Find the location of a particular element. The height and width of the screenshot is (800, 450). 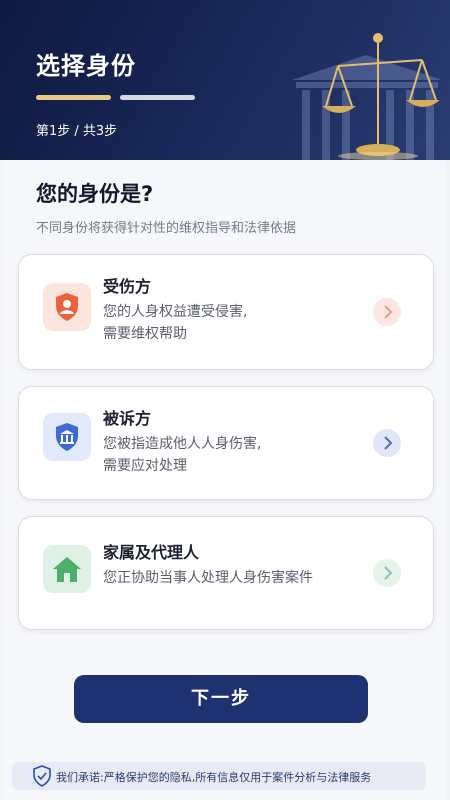

privacy-banner: 我们承诺:严格保护您的隐私,所有信息仅用于案件分析与法律服务 is located at coordinates (219, 776).